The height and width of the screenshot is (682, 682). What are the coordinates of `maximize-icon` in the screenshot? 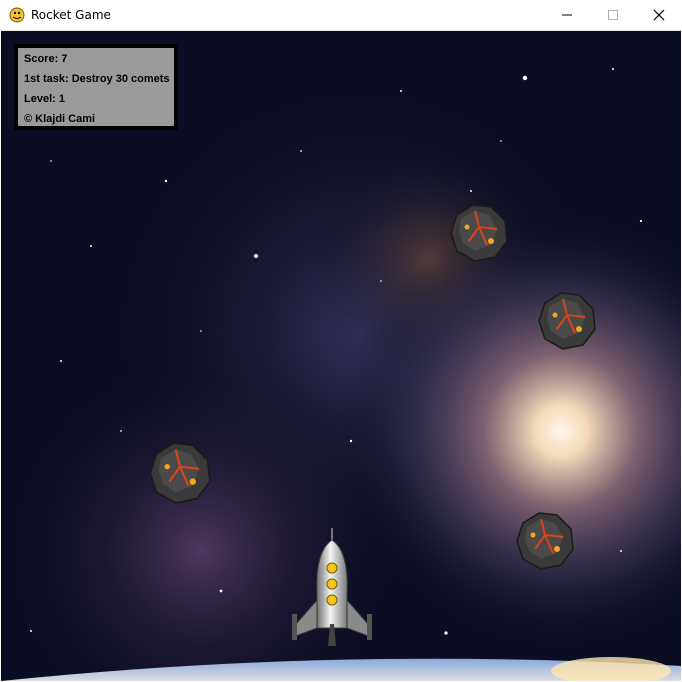 It's located at (613, 15).